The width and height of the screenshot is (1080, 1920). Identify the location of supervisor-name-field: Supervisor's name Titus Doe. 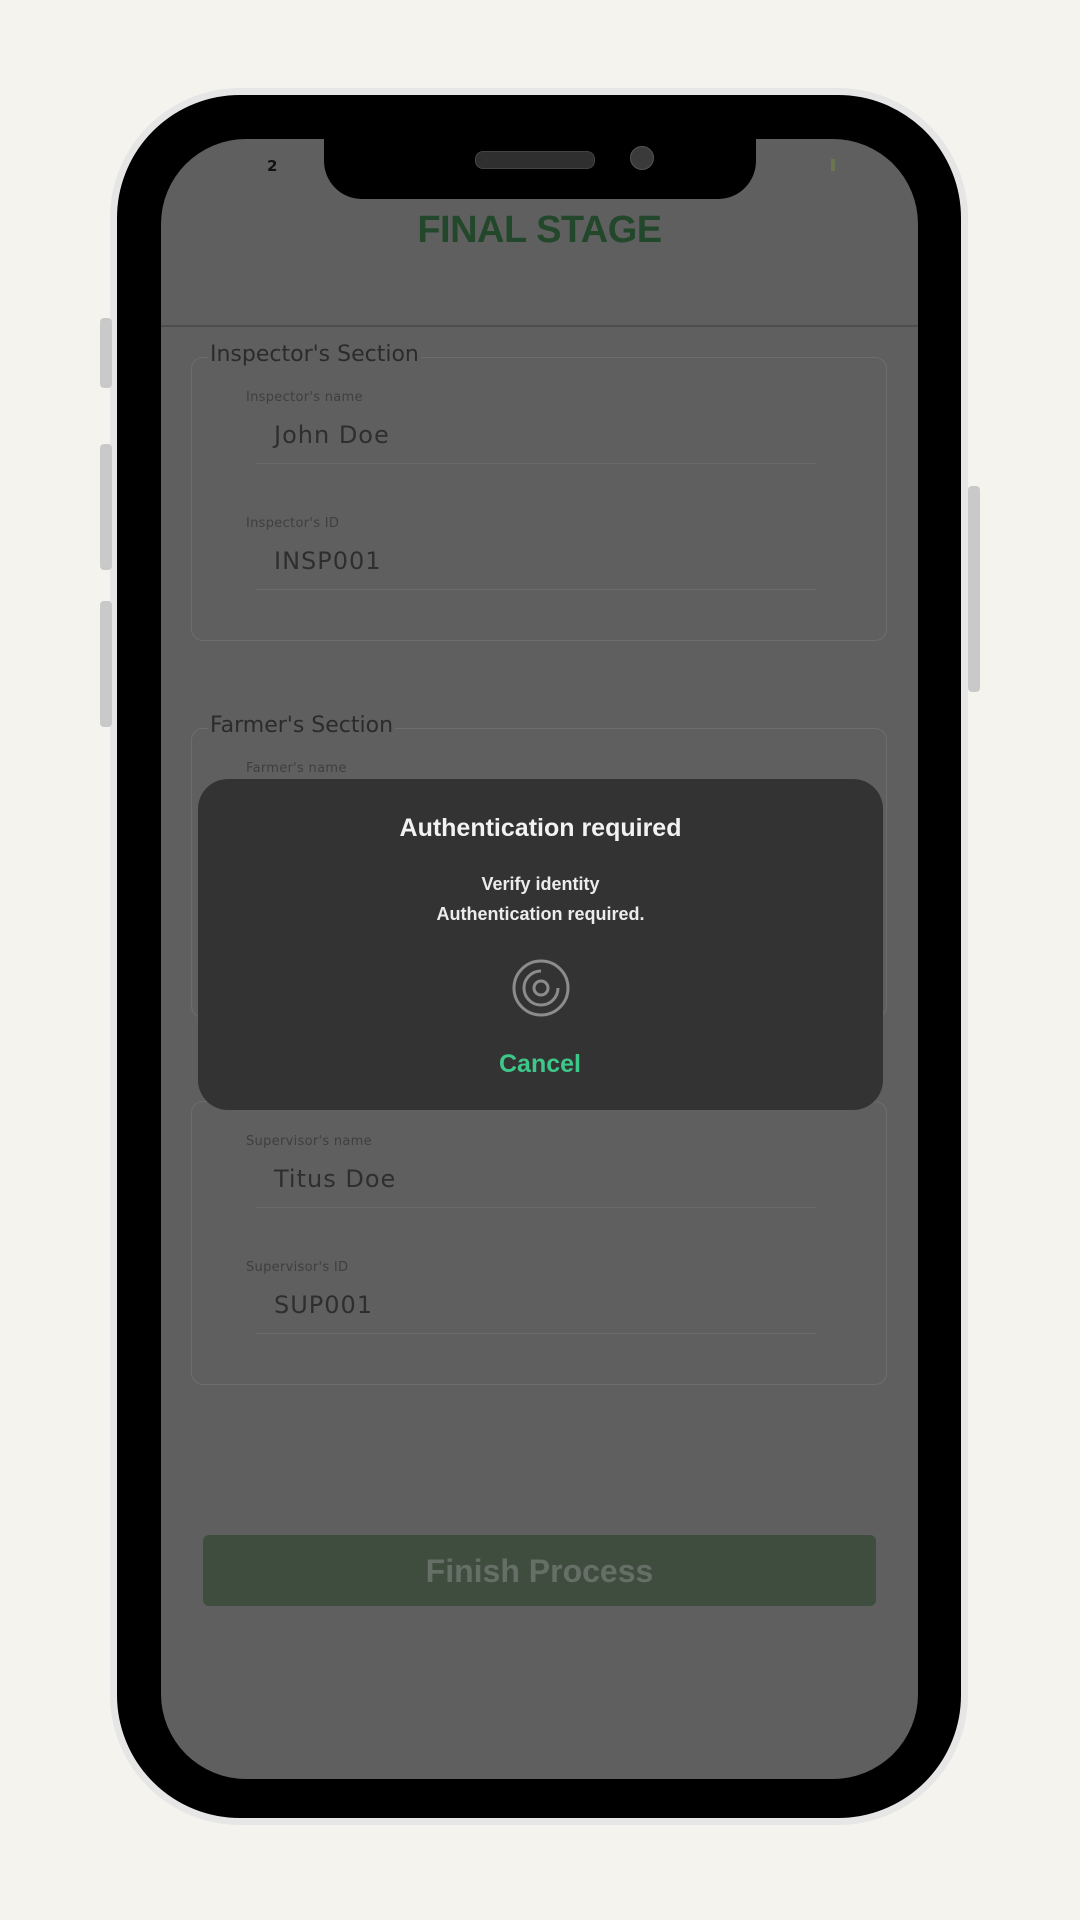
(541, 1171).